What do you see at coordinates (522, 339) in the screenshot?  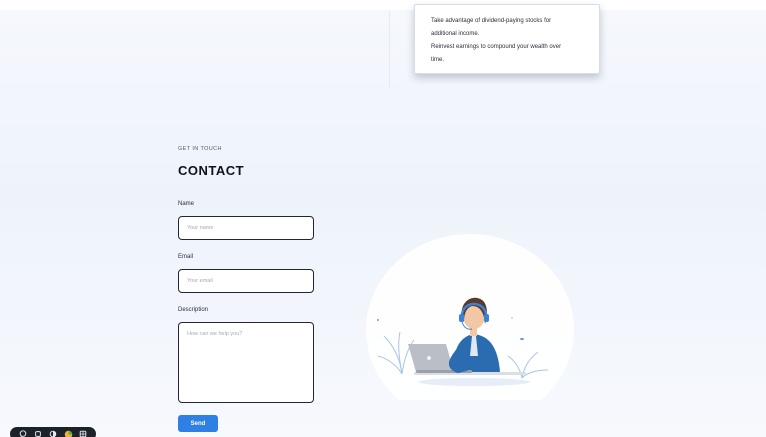 I see `sparkle-dash` at bounding box center [522, 339].